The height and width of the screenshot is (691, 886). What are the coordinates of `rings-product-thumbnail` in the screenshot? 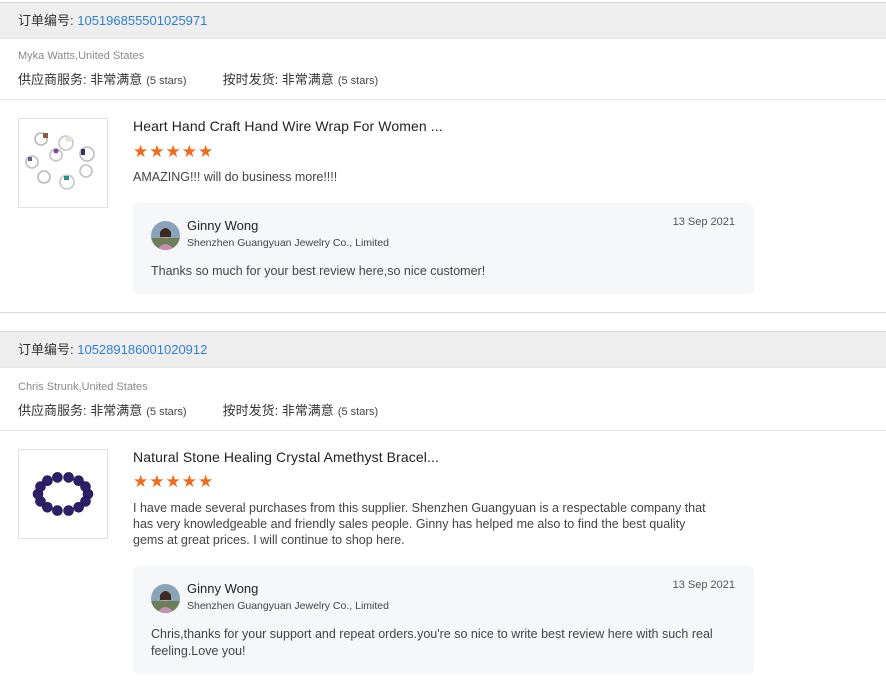 It's located at (63, 163).